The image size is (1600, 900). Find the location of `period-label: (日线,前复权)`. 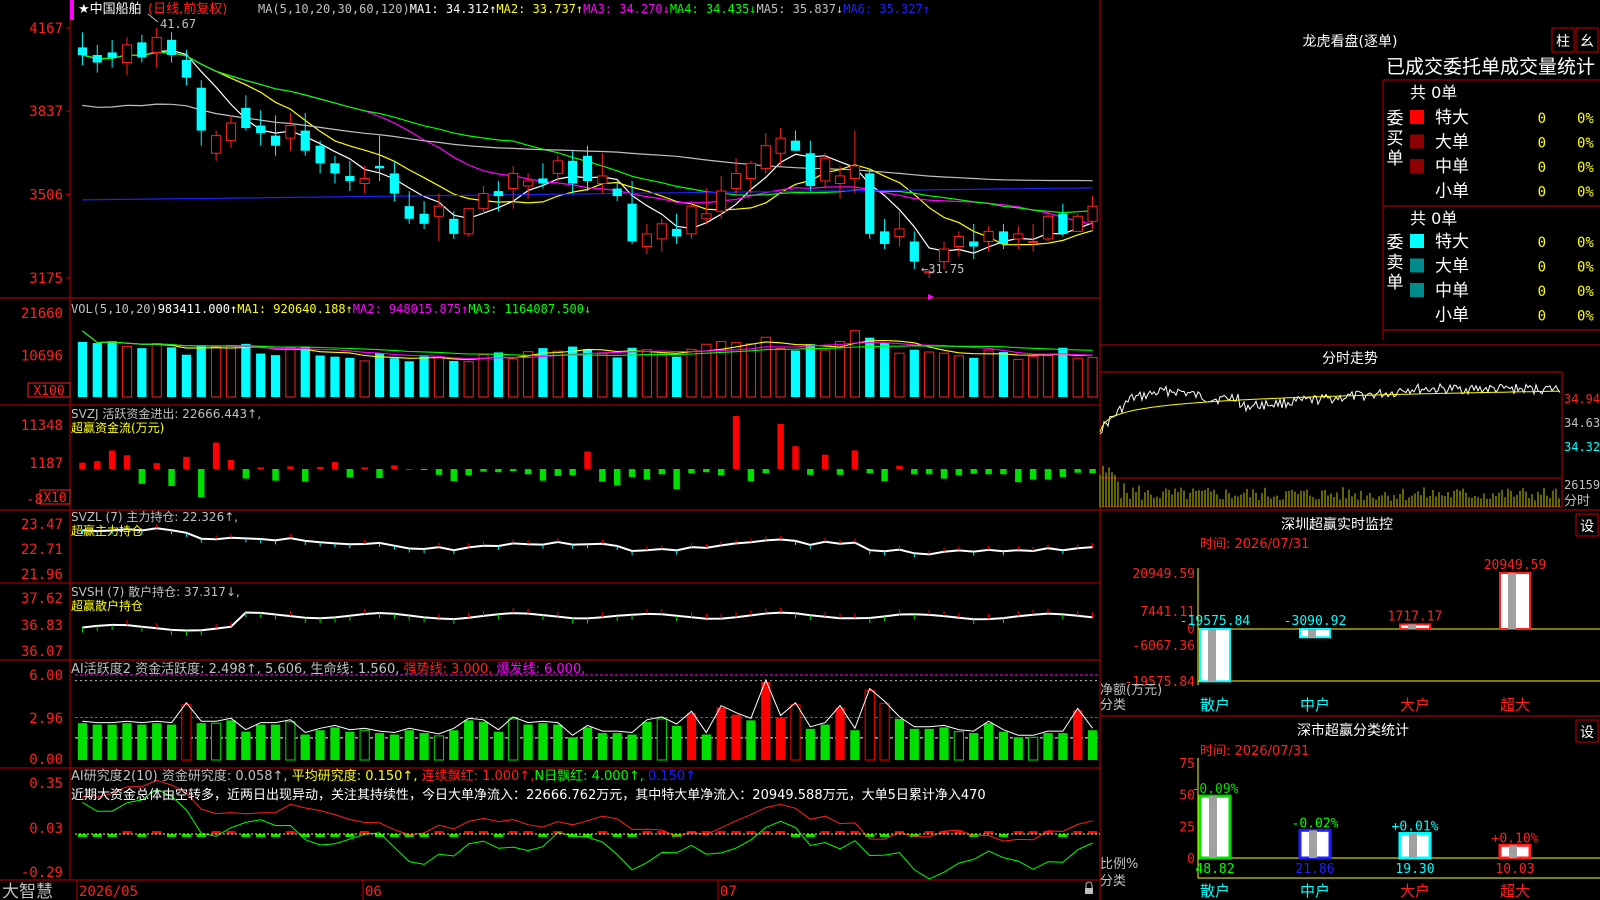

period-label: (日线,前复权) is located at coordinates (187, 9).